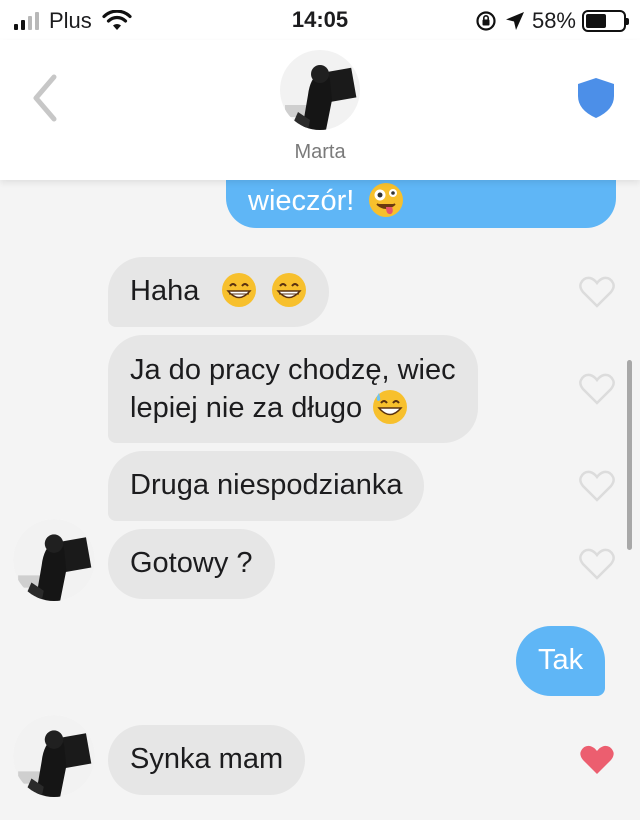  I want to click on message-bubble-outgoing: Tak, so click(561, 661).